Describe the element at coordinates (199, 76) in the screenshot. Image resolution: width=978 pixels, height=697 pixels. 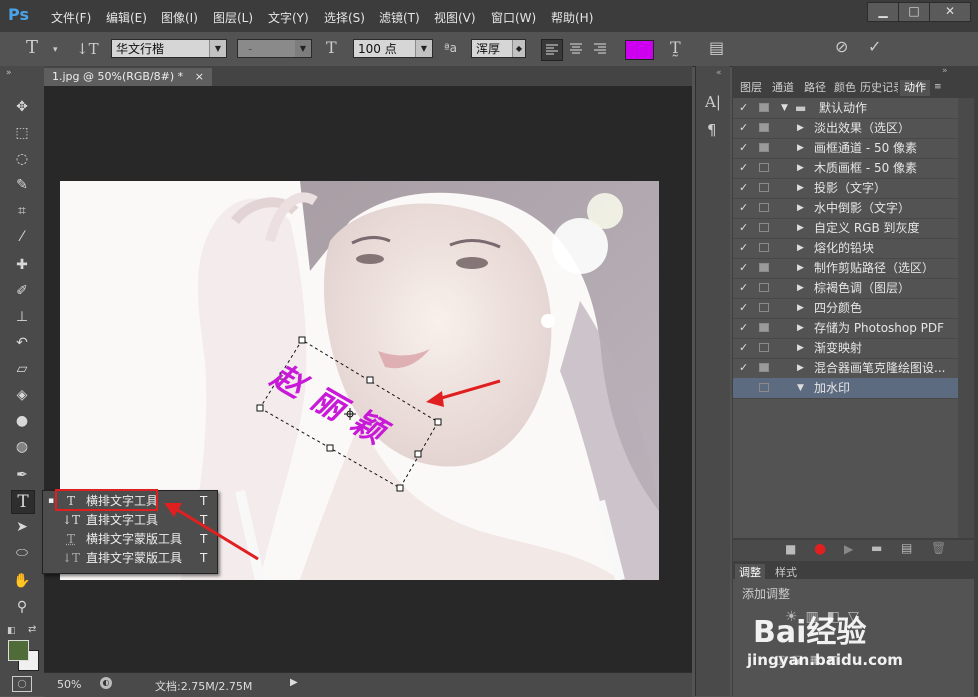
I see `tab-close-icon: ×` at that location.